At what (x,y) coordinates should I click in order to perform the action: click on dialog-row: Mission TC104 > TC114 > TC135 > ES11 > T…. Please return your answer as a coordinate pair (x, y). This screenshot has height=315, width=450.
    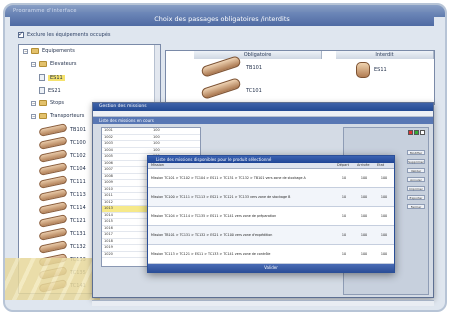
    Looking at the image, I should click on (271, 216).